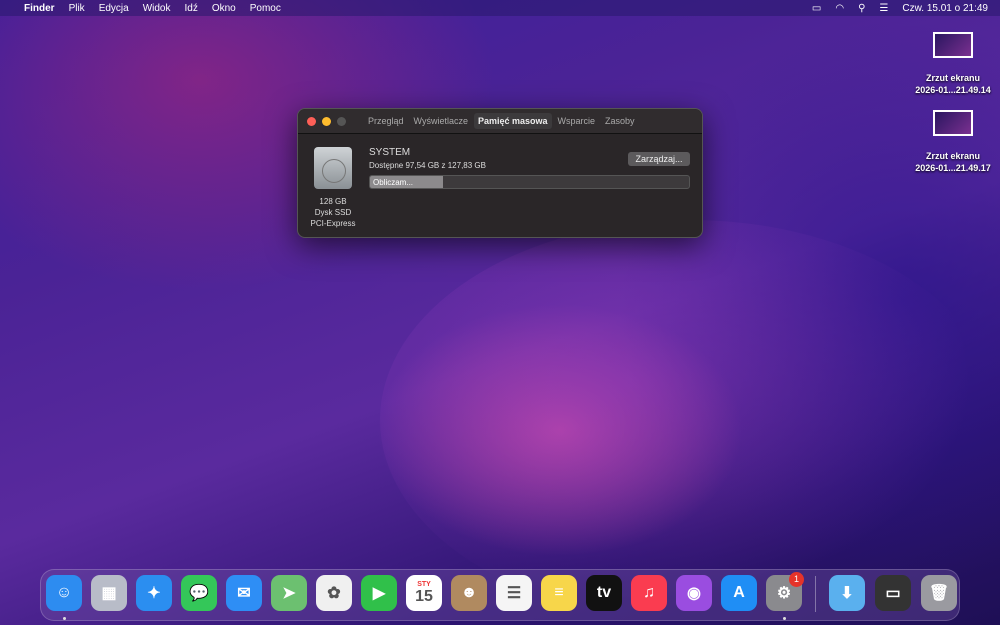 This screenshot has height=625, width=1000. I want to click on mail-icon: ✉, so click(244, 593).